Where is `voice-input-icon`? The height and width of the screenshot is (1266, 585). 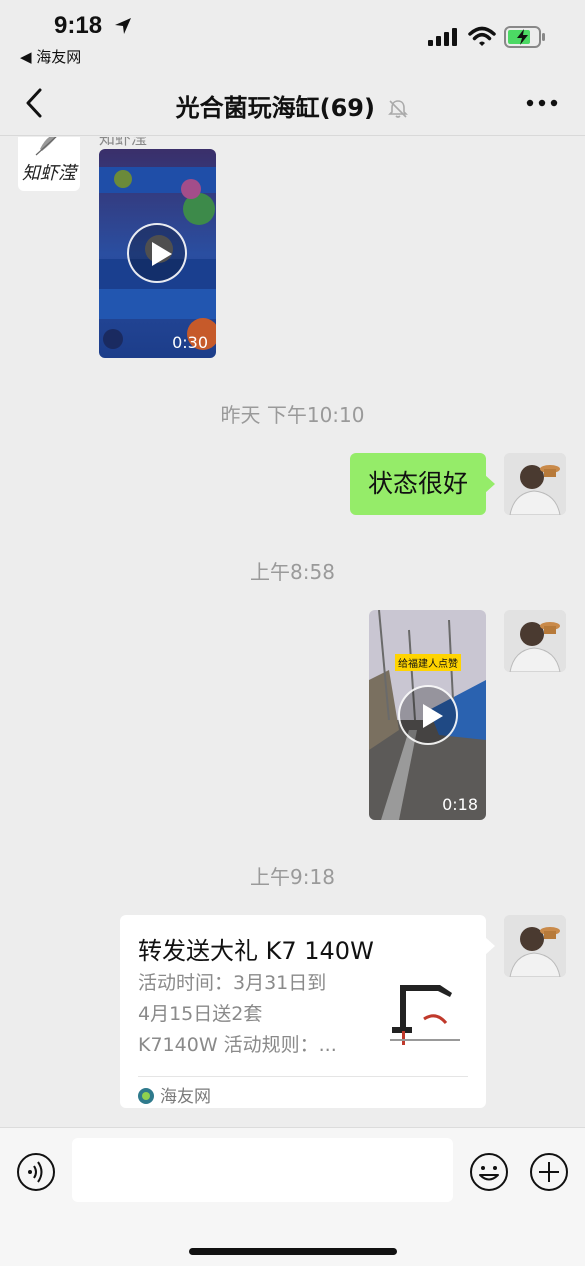 voice-input-icon is located at coordinates (36, 1172).